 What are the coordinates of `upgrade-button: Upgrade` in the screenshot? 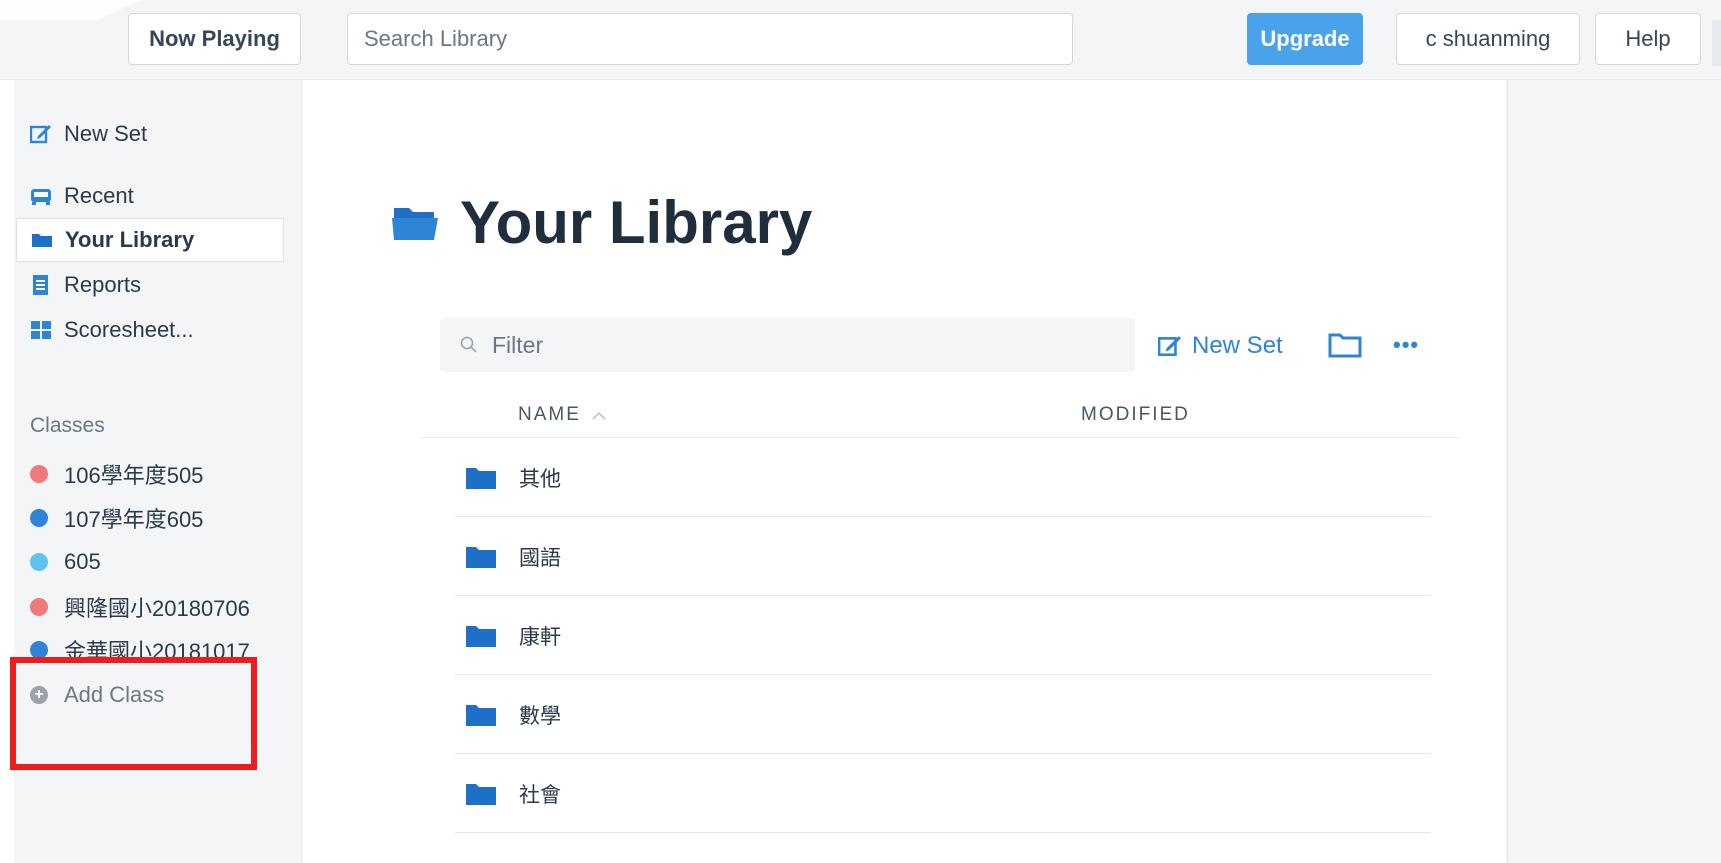 It's located at (1305, 39).